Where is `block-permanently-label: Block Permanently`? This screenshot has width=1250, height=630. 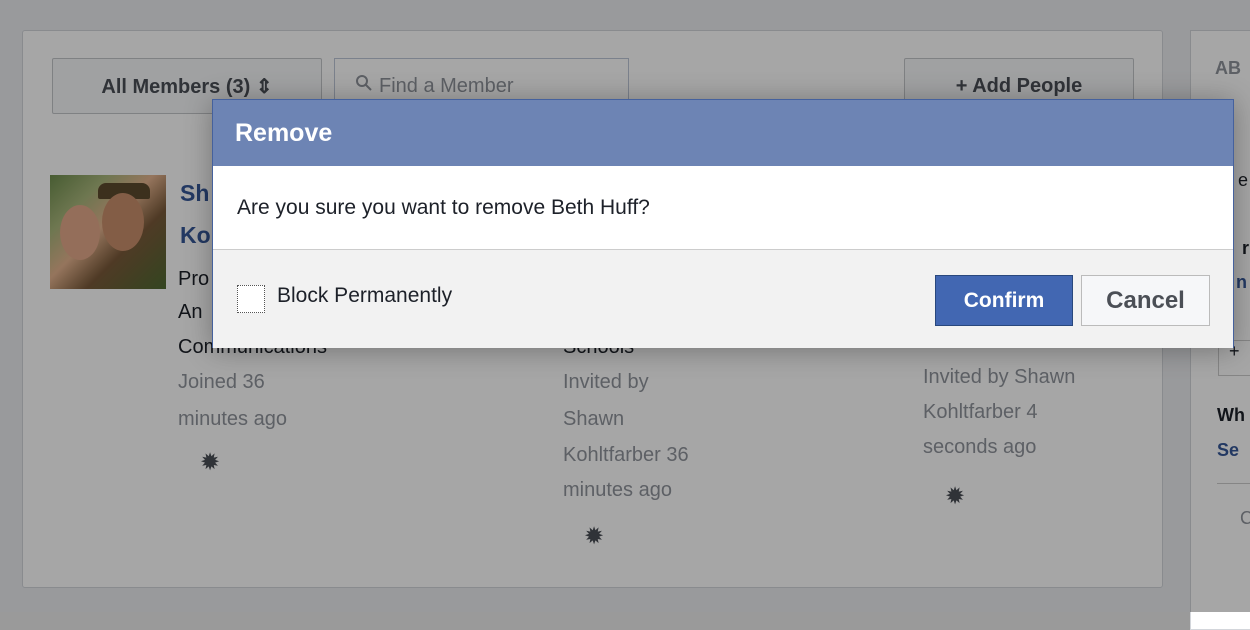 block-permanently-label: Block Permanently is located at coordinates (364, 296).